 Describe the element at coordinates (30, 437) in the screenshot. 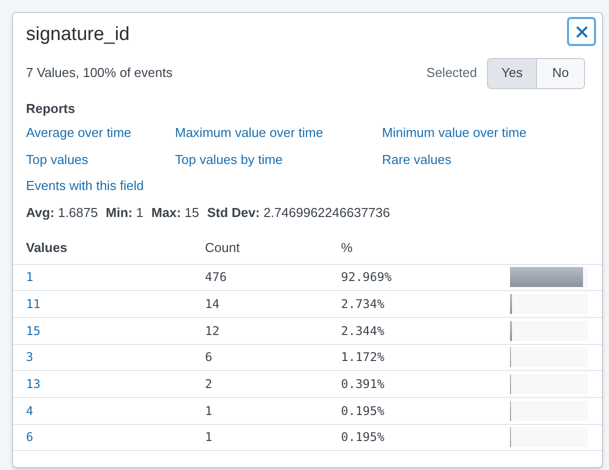

I see `value-link: 6` at that location.